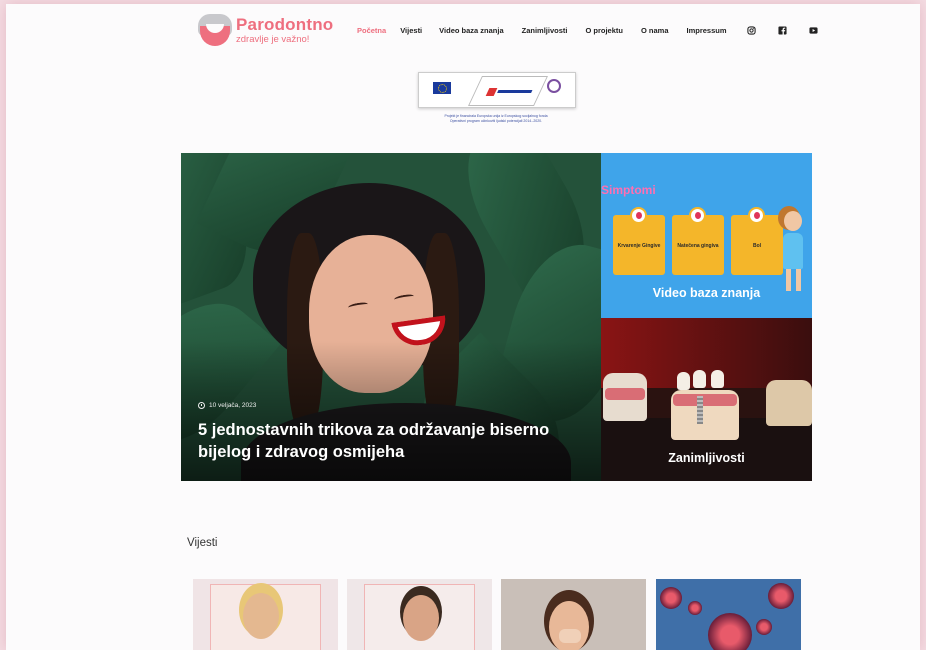 Image resolution: width=926 pixels, height=650 pixels. What do you see at coordinates (698, 241) in the screenshot?
I see `symptom-box: Natečena gingiva` at bounding box center [698, 241].